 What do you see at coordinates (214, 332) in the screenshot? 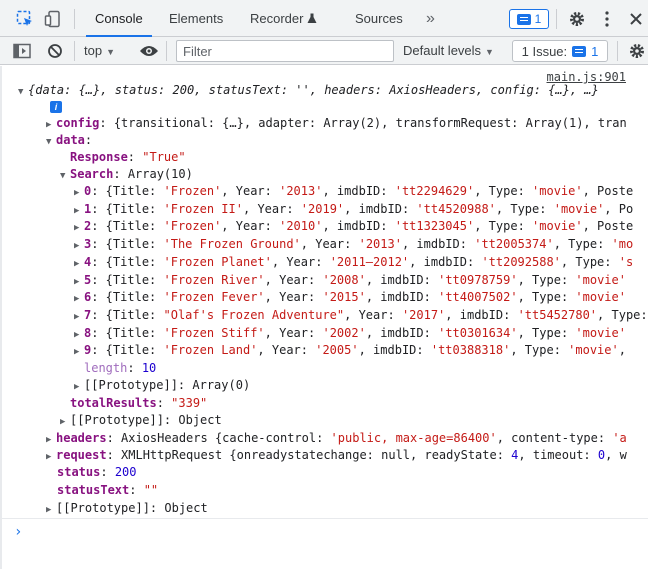
I see `item-title: 'Frozen Stiff'` at bounding box center [214, 332].